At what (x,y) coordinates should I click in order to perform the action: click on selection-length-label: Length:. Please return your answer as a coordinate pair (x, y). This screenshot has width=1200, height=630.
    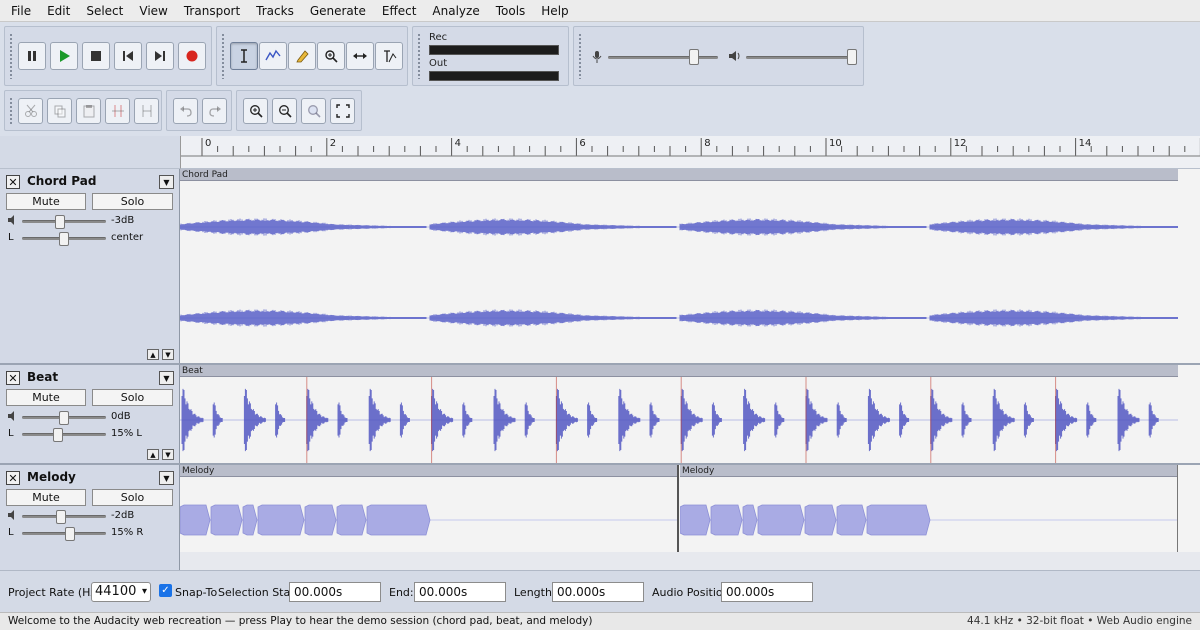
    Looking at the image, I should click on (535, 592).